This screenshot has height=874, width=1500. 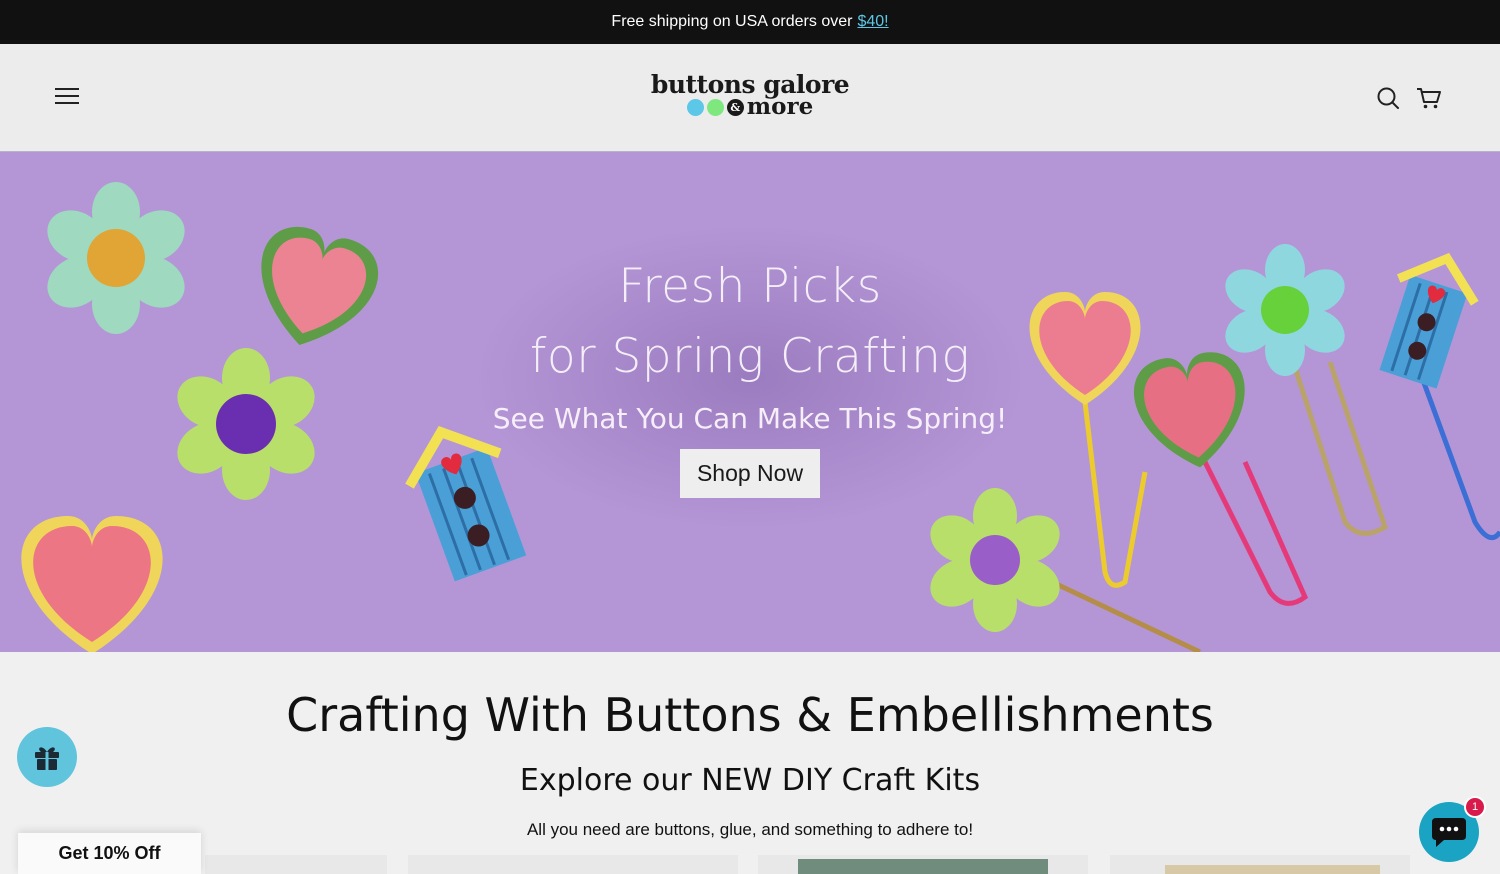 I want to click on cart-icon, so click(x=1429, y=99).